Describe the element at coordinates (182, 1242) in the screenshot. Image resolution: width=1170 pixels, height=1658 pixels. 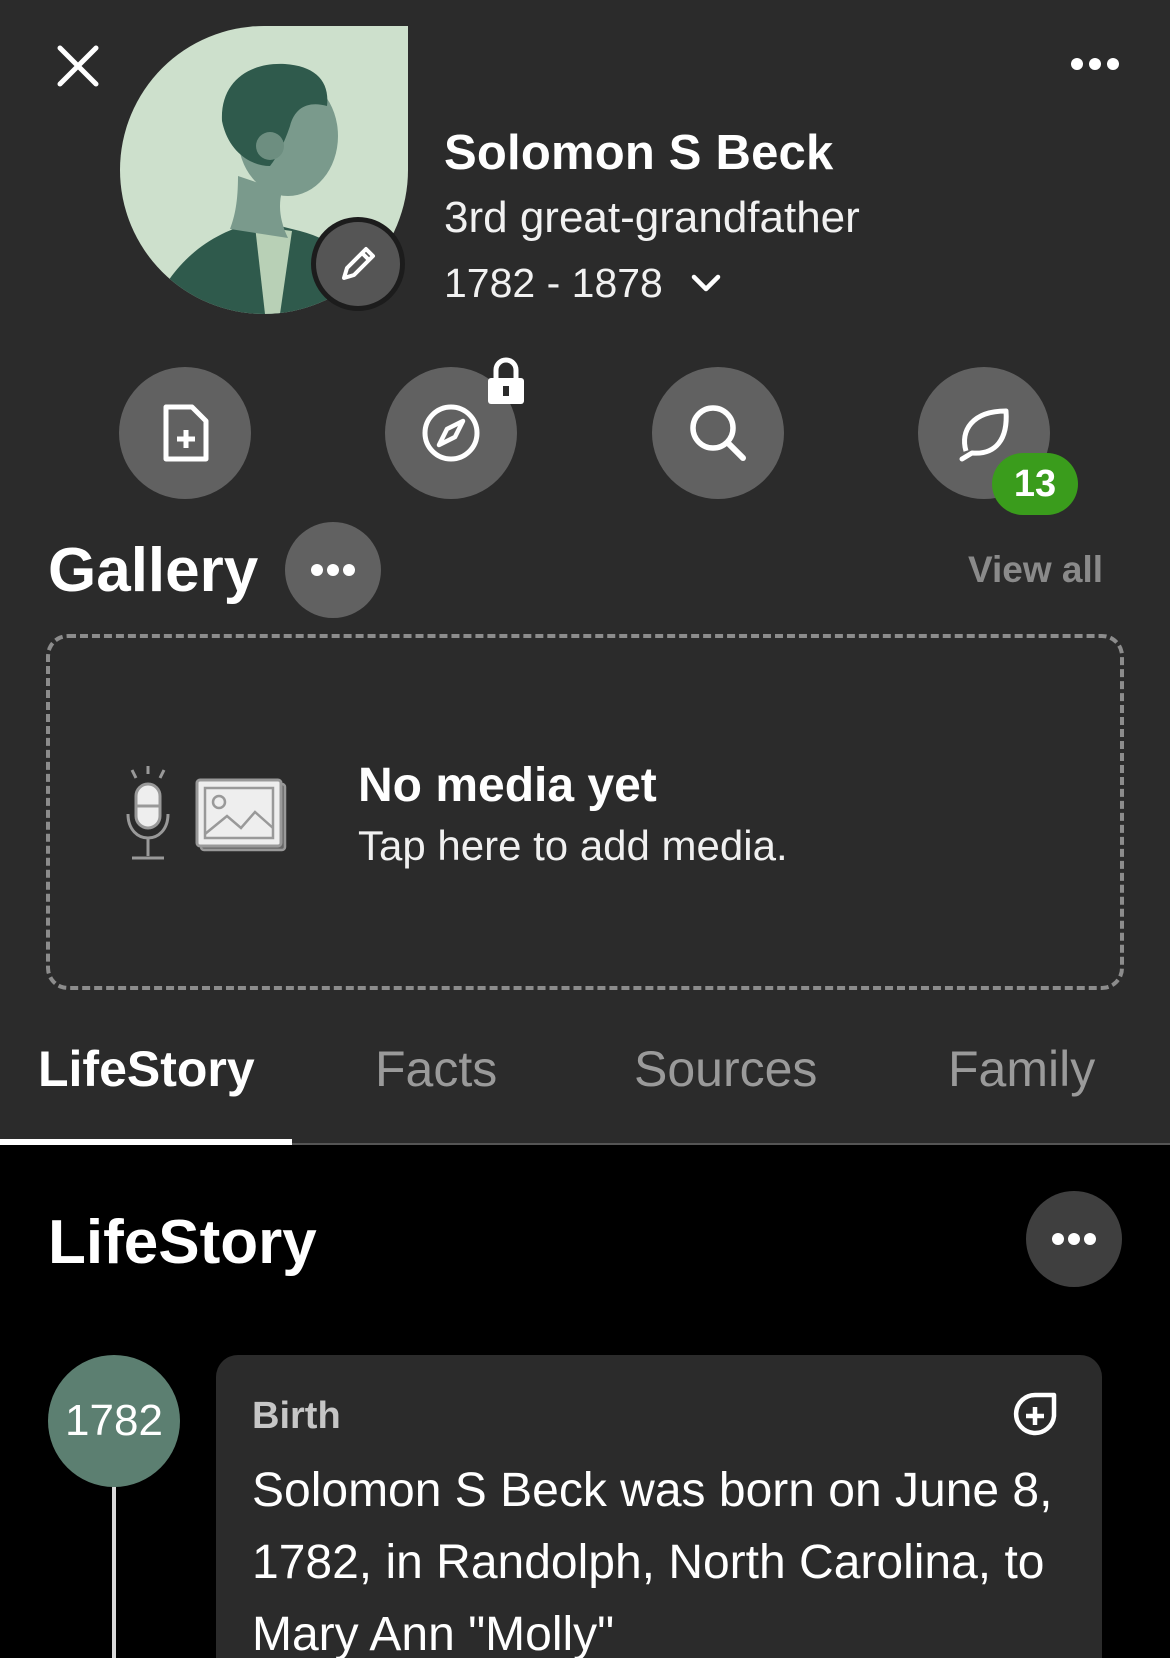
I see `lifestory-title: LifeStory` at that location.